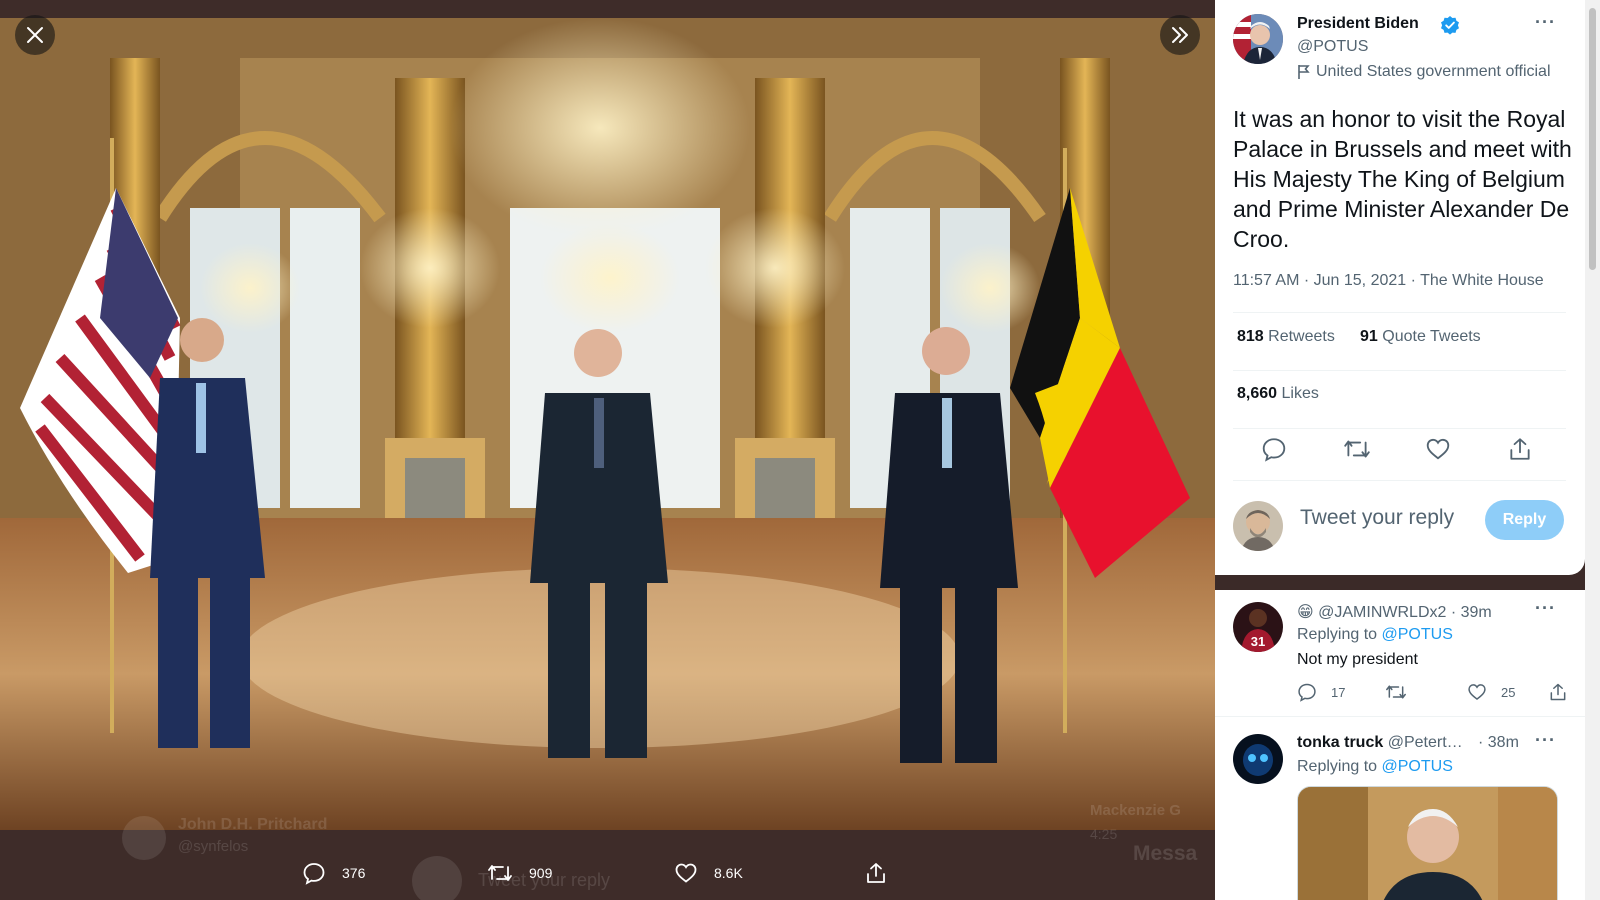 This screenshot has width=1600, height=900. I want to click on reply-time: · 39m, so click(1471, 612).